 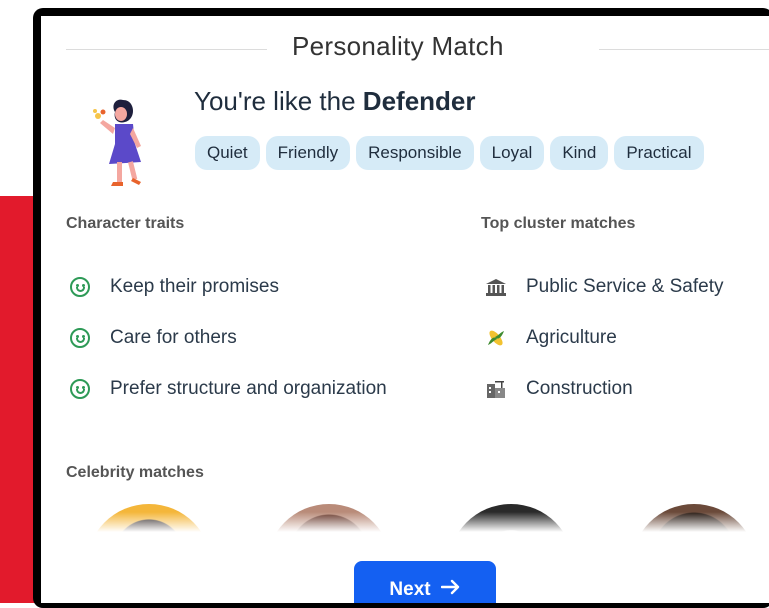 I want to click on list-item: Public Service & Safety, so click(x=603, y=286).